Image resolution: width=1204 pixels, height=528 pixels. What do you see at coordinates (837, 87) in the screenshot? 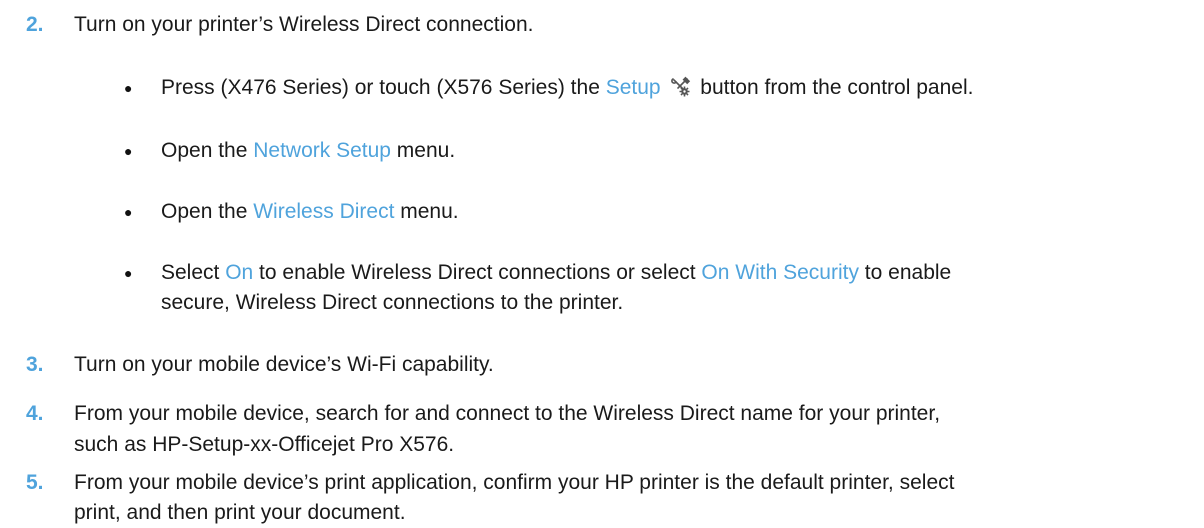
I see `bullet-1-post: button from the control panel.` at bounding box center [837, 87].